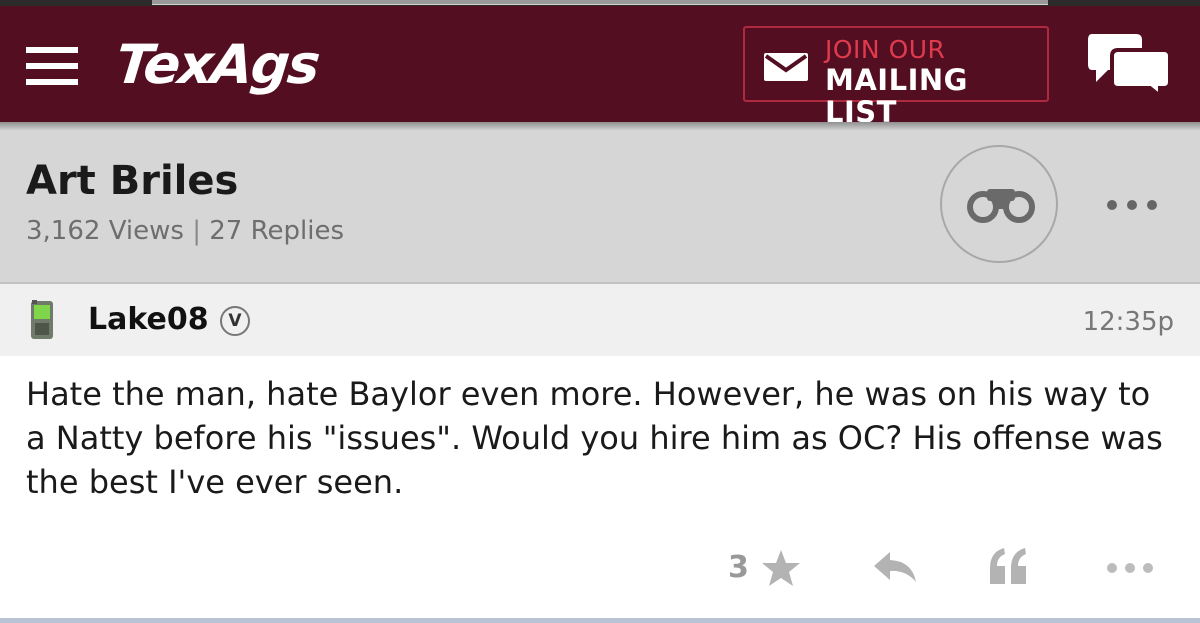 This screenshot has width=1200, height=623. What do you see at coordinates (1129, 64) in the screenshot?
I see `chat-bubbles-icon` at bounding box center [1129, 64].